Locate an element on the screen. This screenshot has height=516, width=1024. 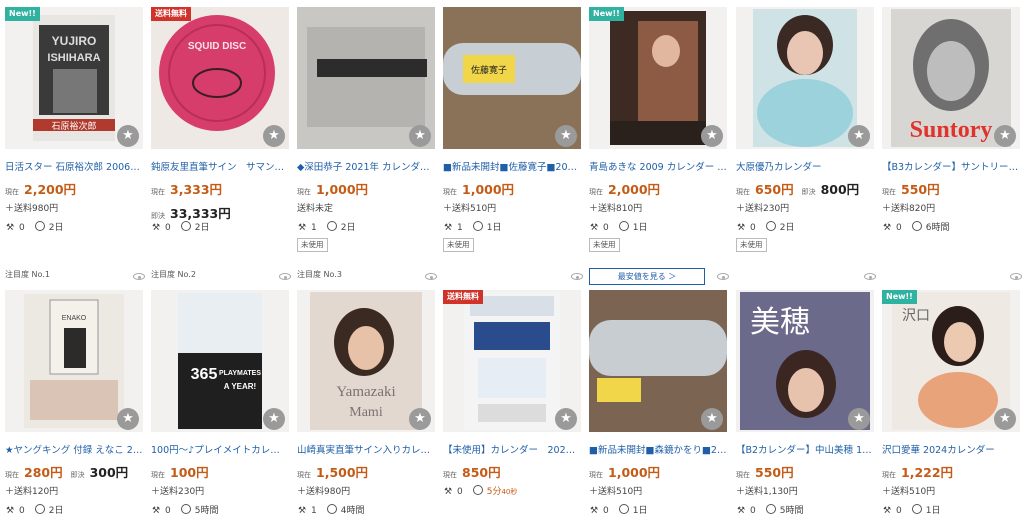
product-thumbnail: New!! ★ is located at coordinates (658, 78).